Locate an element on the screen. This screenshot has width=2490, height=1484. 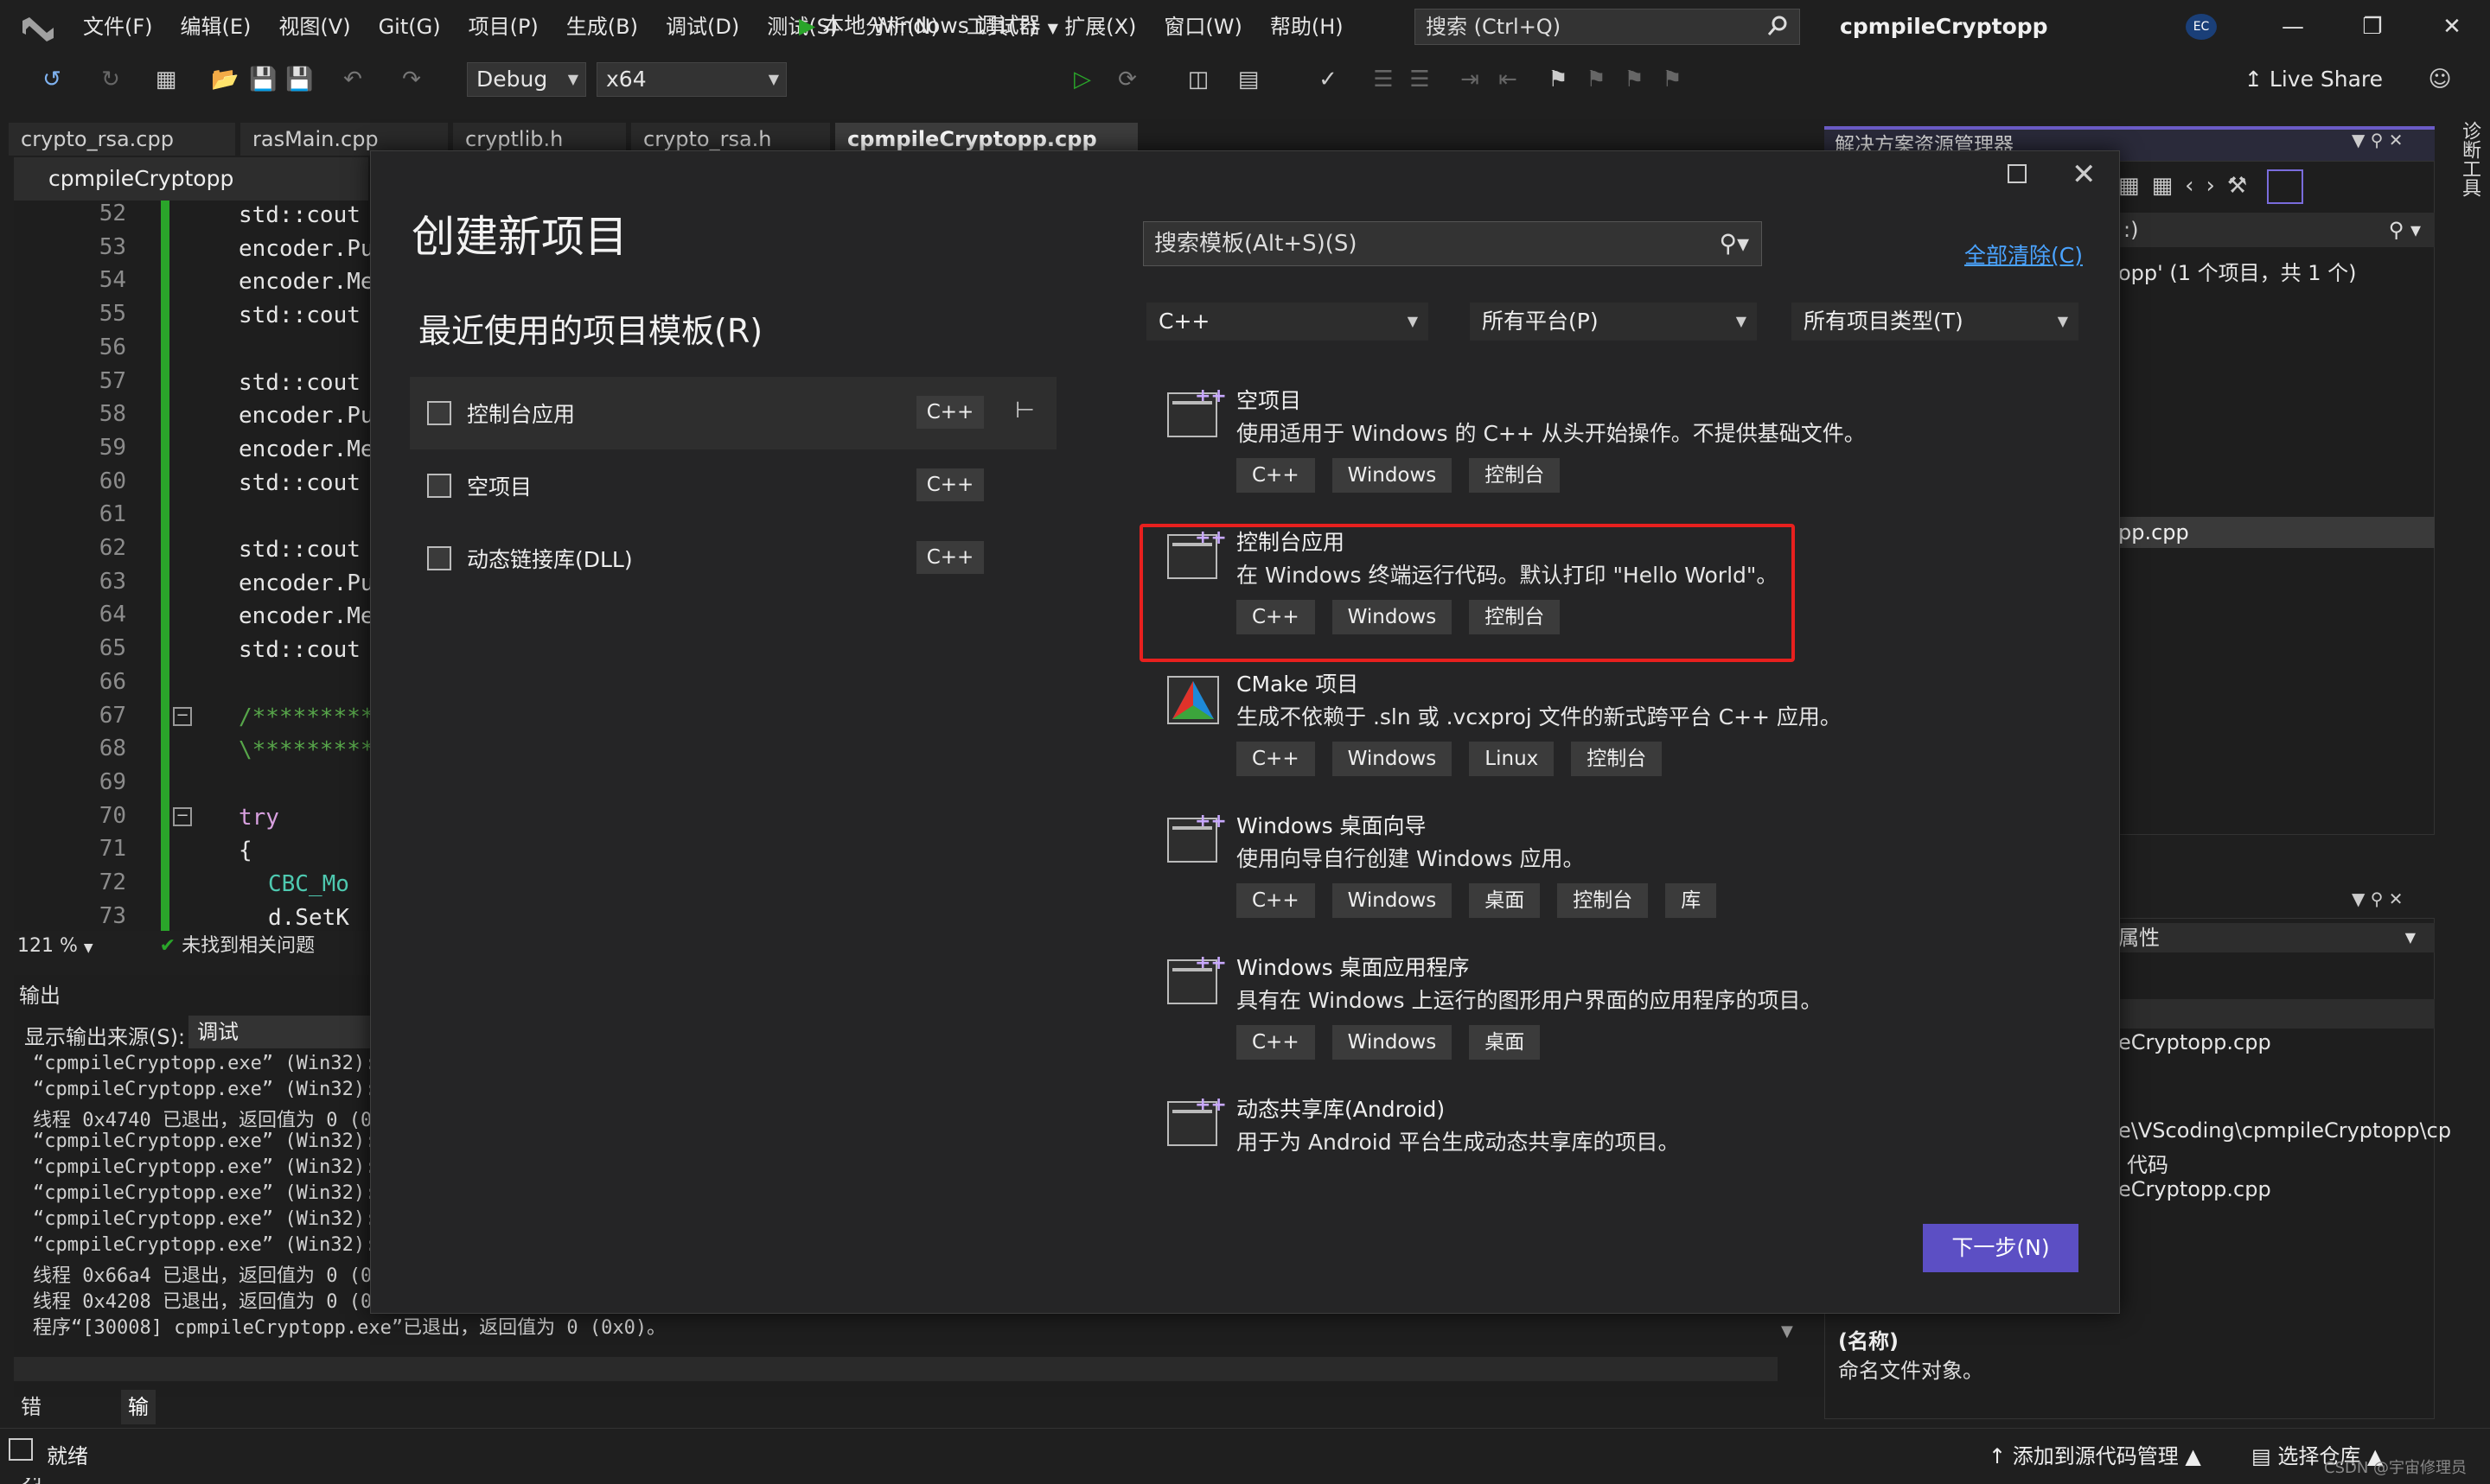
layout-icon: ▤ is located at coordinates (1248, 79).